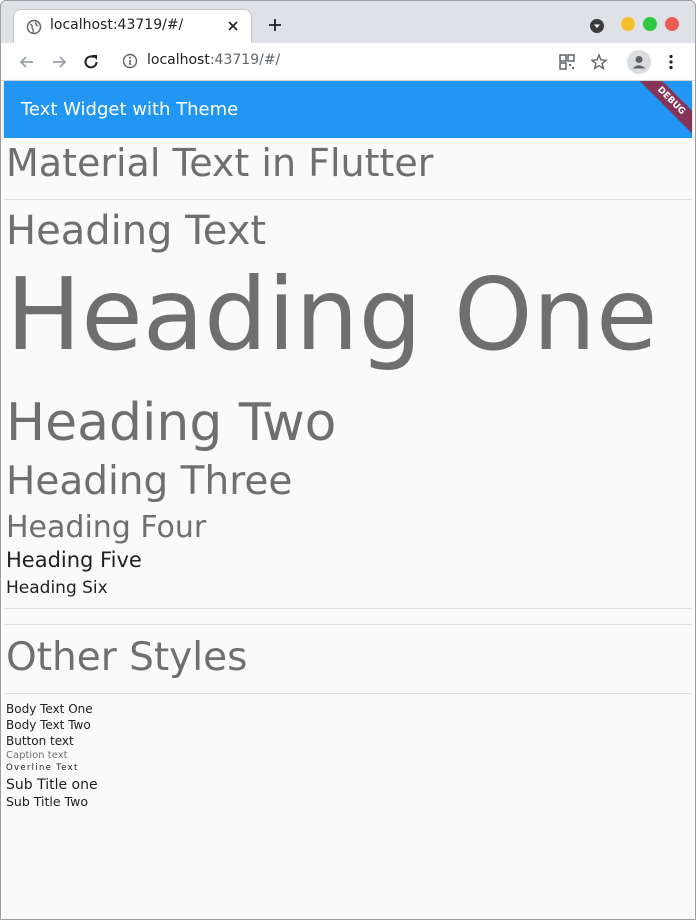  What do you see at coordinates (48, 725) in the screenshot?
I see `body-text-two: Body Text Two` at bounding box center [48, 725].